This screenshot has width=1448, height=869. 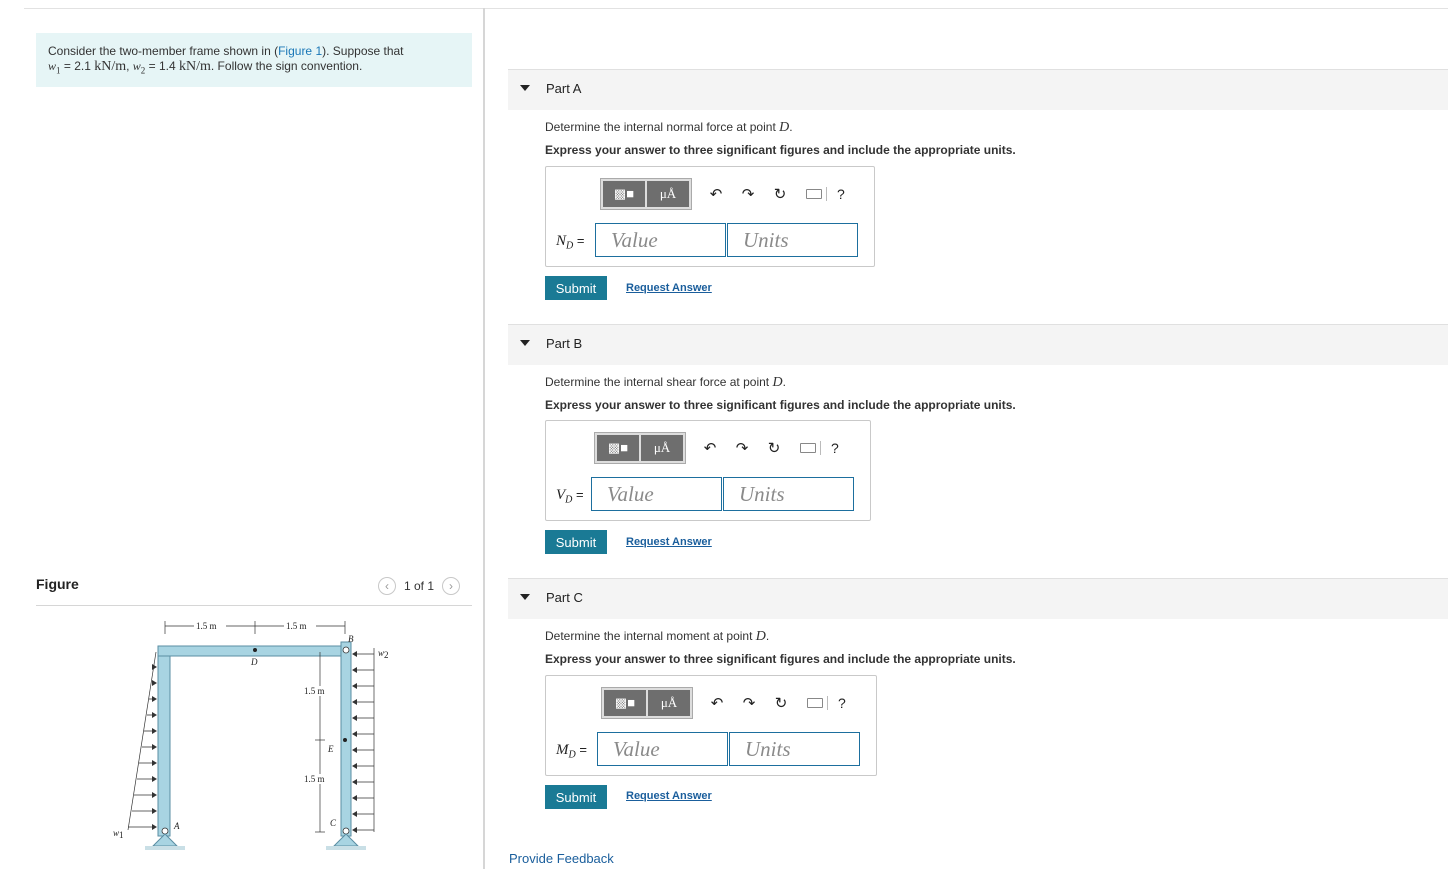 What do you see at coordinates (760, 636) in the screenshot?
I see `part-c-question-var: D` at bounding box center [760, 636].